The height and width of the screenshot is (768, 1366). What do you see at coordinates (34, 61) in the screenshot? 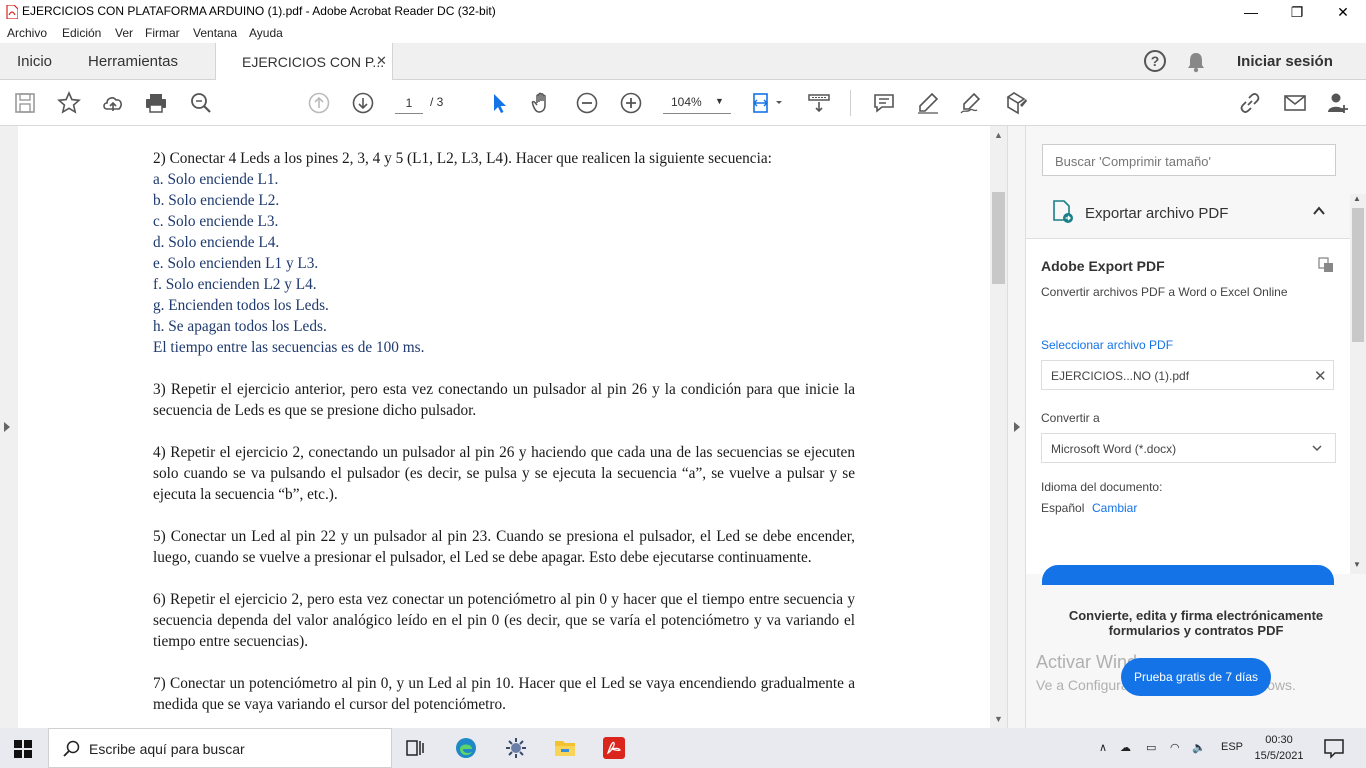
I see `tab-home: Inicio` at bounding box center [34, 61].